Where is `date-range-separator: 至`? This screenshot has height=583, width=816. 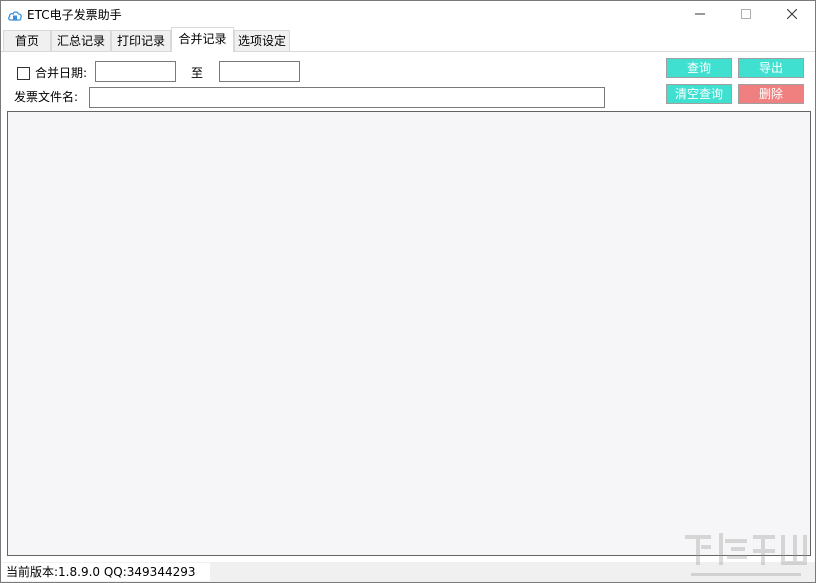 date-range-separator: 至 is located at coordinates (197, 73).